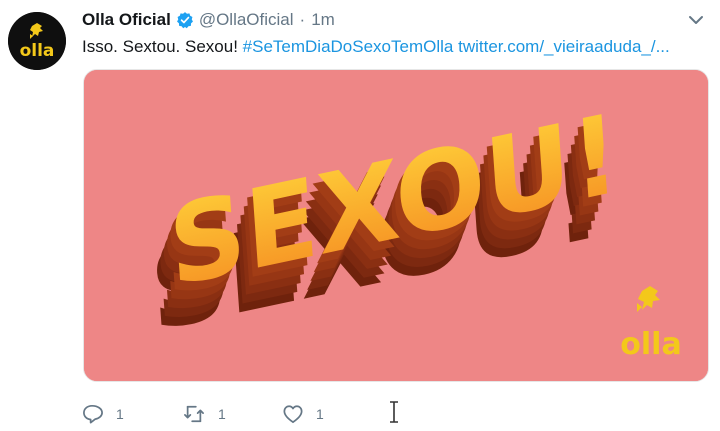 Image resolution: width=720 pixels, height=431 pixels. Describe the element at coordinates (222, 414) in the screenshot. I see `retweet-count: 1` at that location.